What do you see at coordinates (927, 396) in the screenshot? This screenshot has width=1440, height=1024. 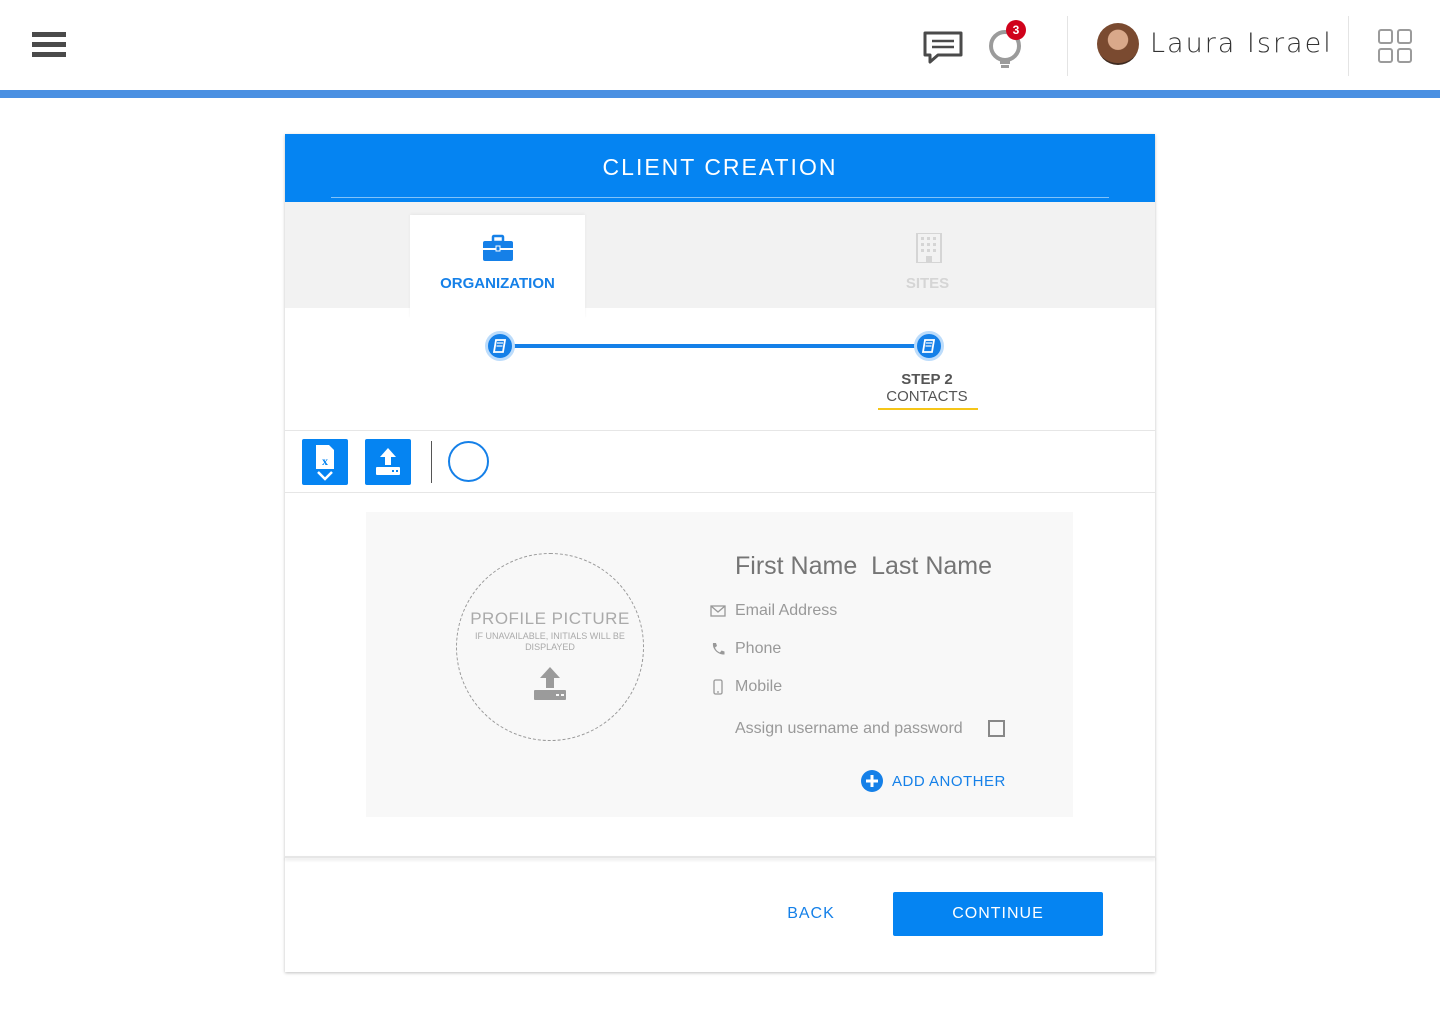 I see `step-name: CONTACTS` at bounding box center [927, 396].